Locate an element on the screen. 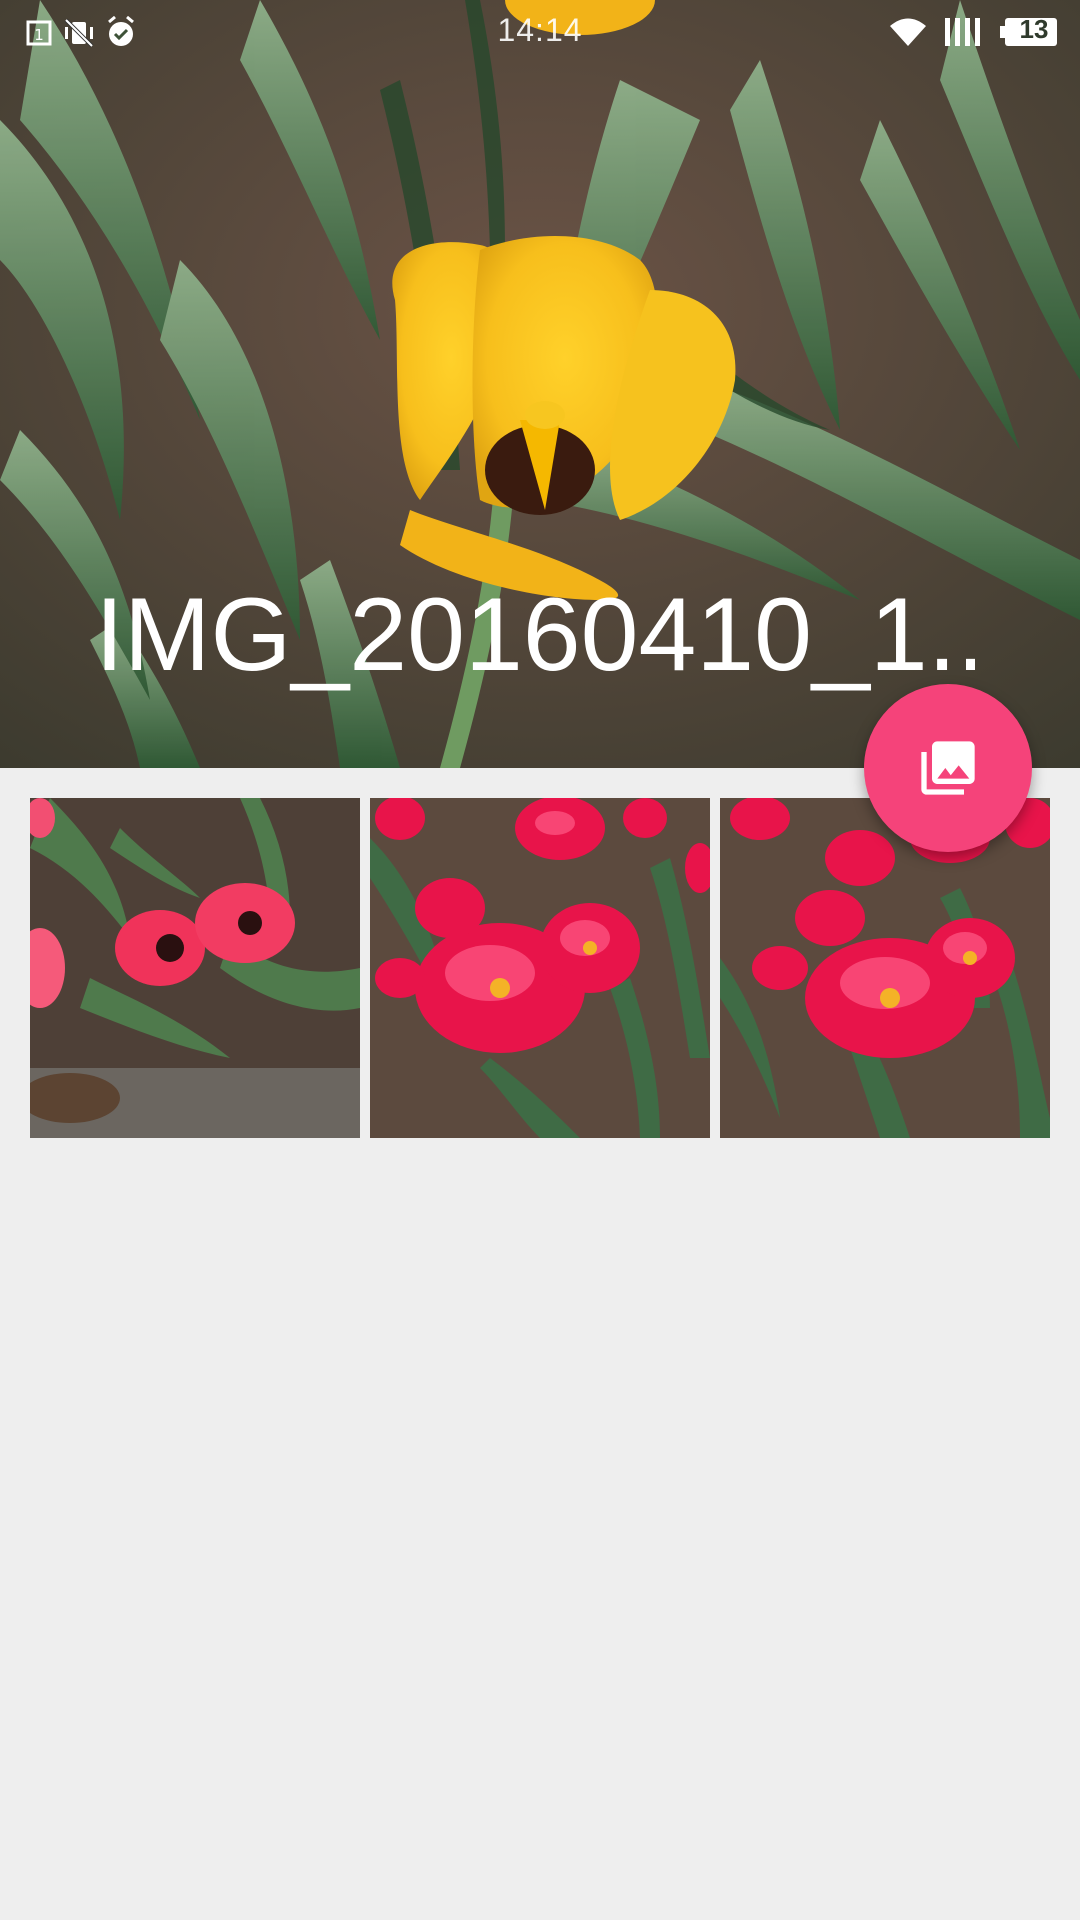 The height and width of the screenshot is (1920, 1080). photo-library-icon is located at coordinates (948, 768).